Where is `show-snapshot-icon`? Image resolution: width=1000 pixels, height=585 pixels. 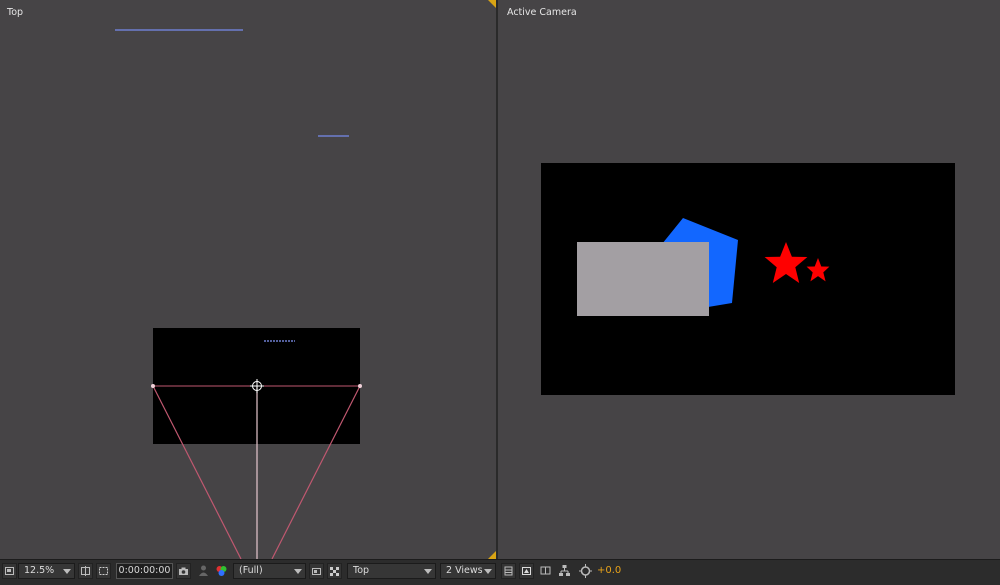
show-snapshot-icon is located at coordinates (203, 571).